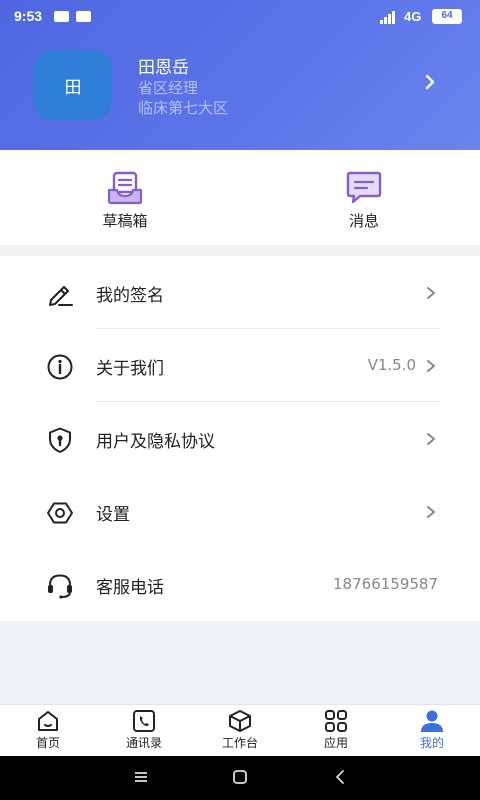 This screenshot has height=800, width=480. What do you see at coordinates (83, 16) in the screenshot?
I see `chat-notification-icon` at bounding box center [83, 16].